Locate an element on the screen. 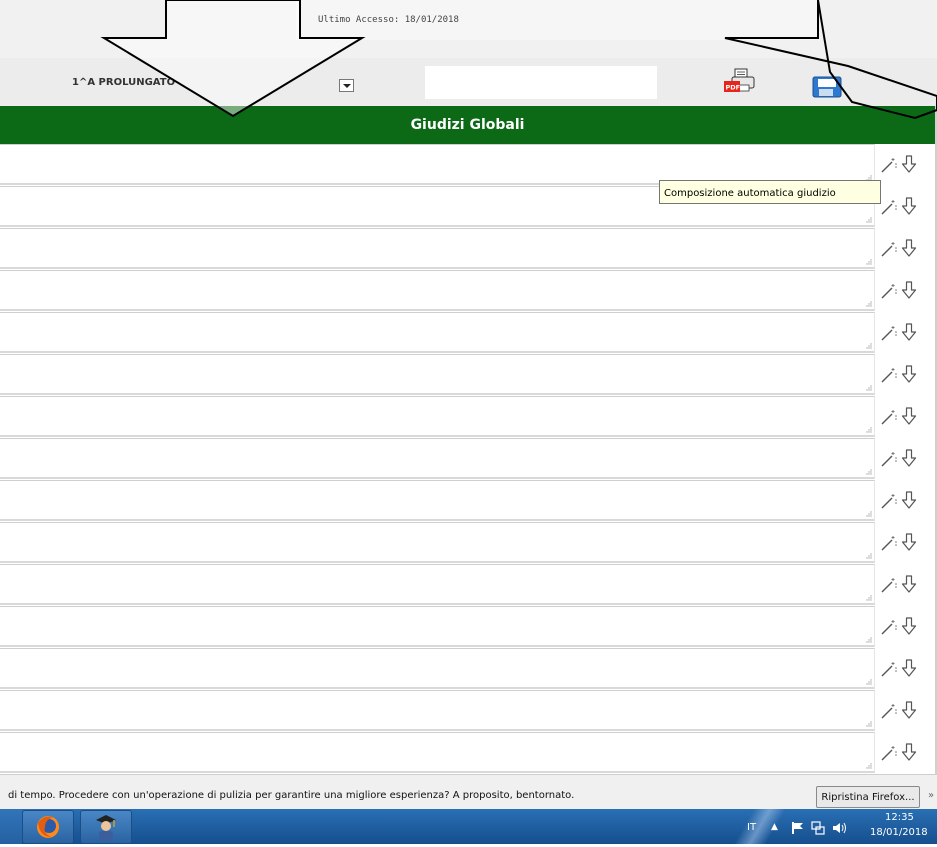  taskbar-school-app is located at coordinates (106, 827).